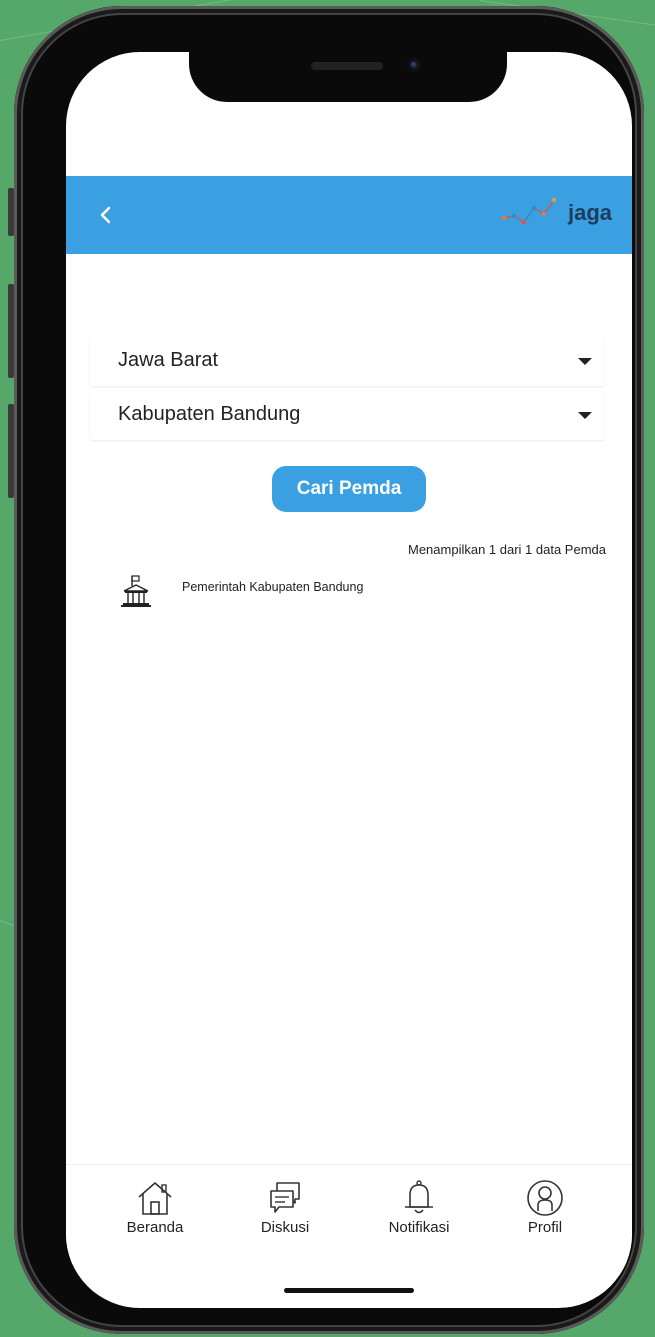  Describe the element at coordinates (209, 414) in the screenshot. I see `regency-dropdown-value: Kabupaten Bandung` at that location.